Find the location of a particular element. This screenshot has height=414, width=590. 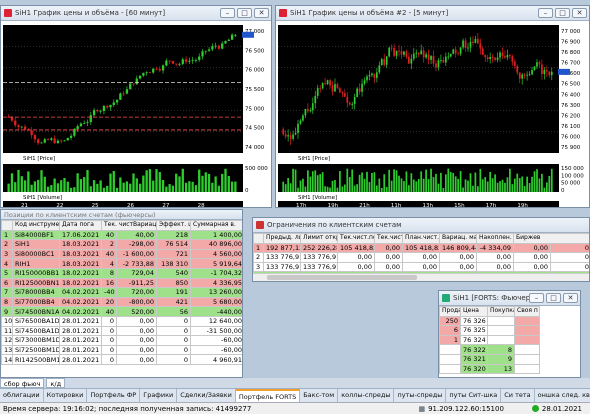

cell-pos: 0 is located at coordinates (109, 359).